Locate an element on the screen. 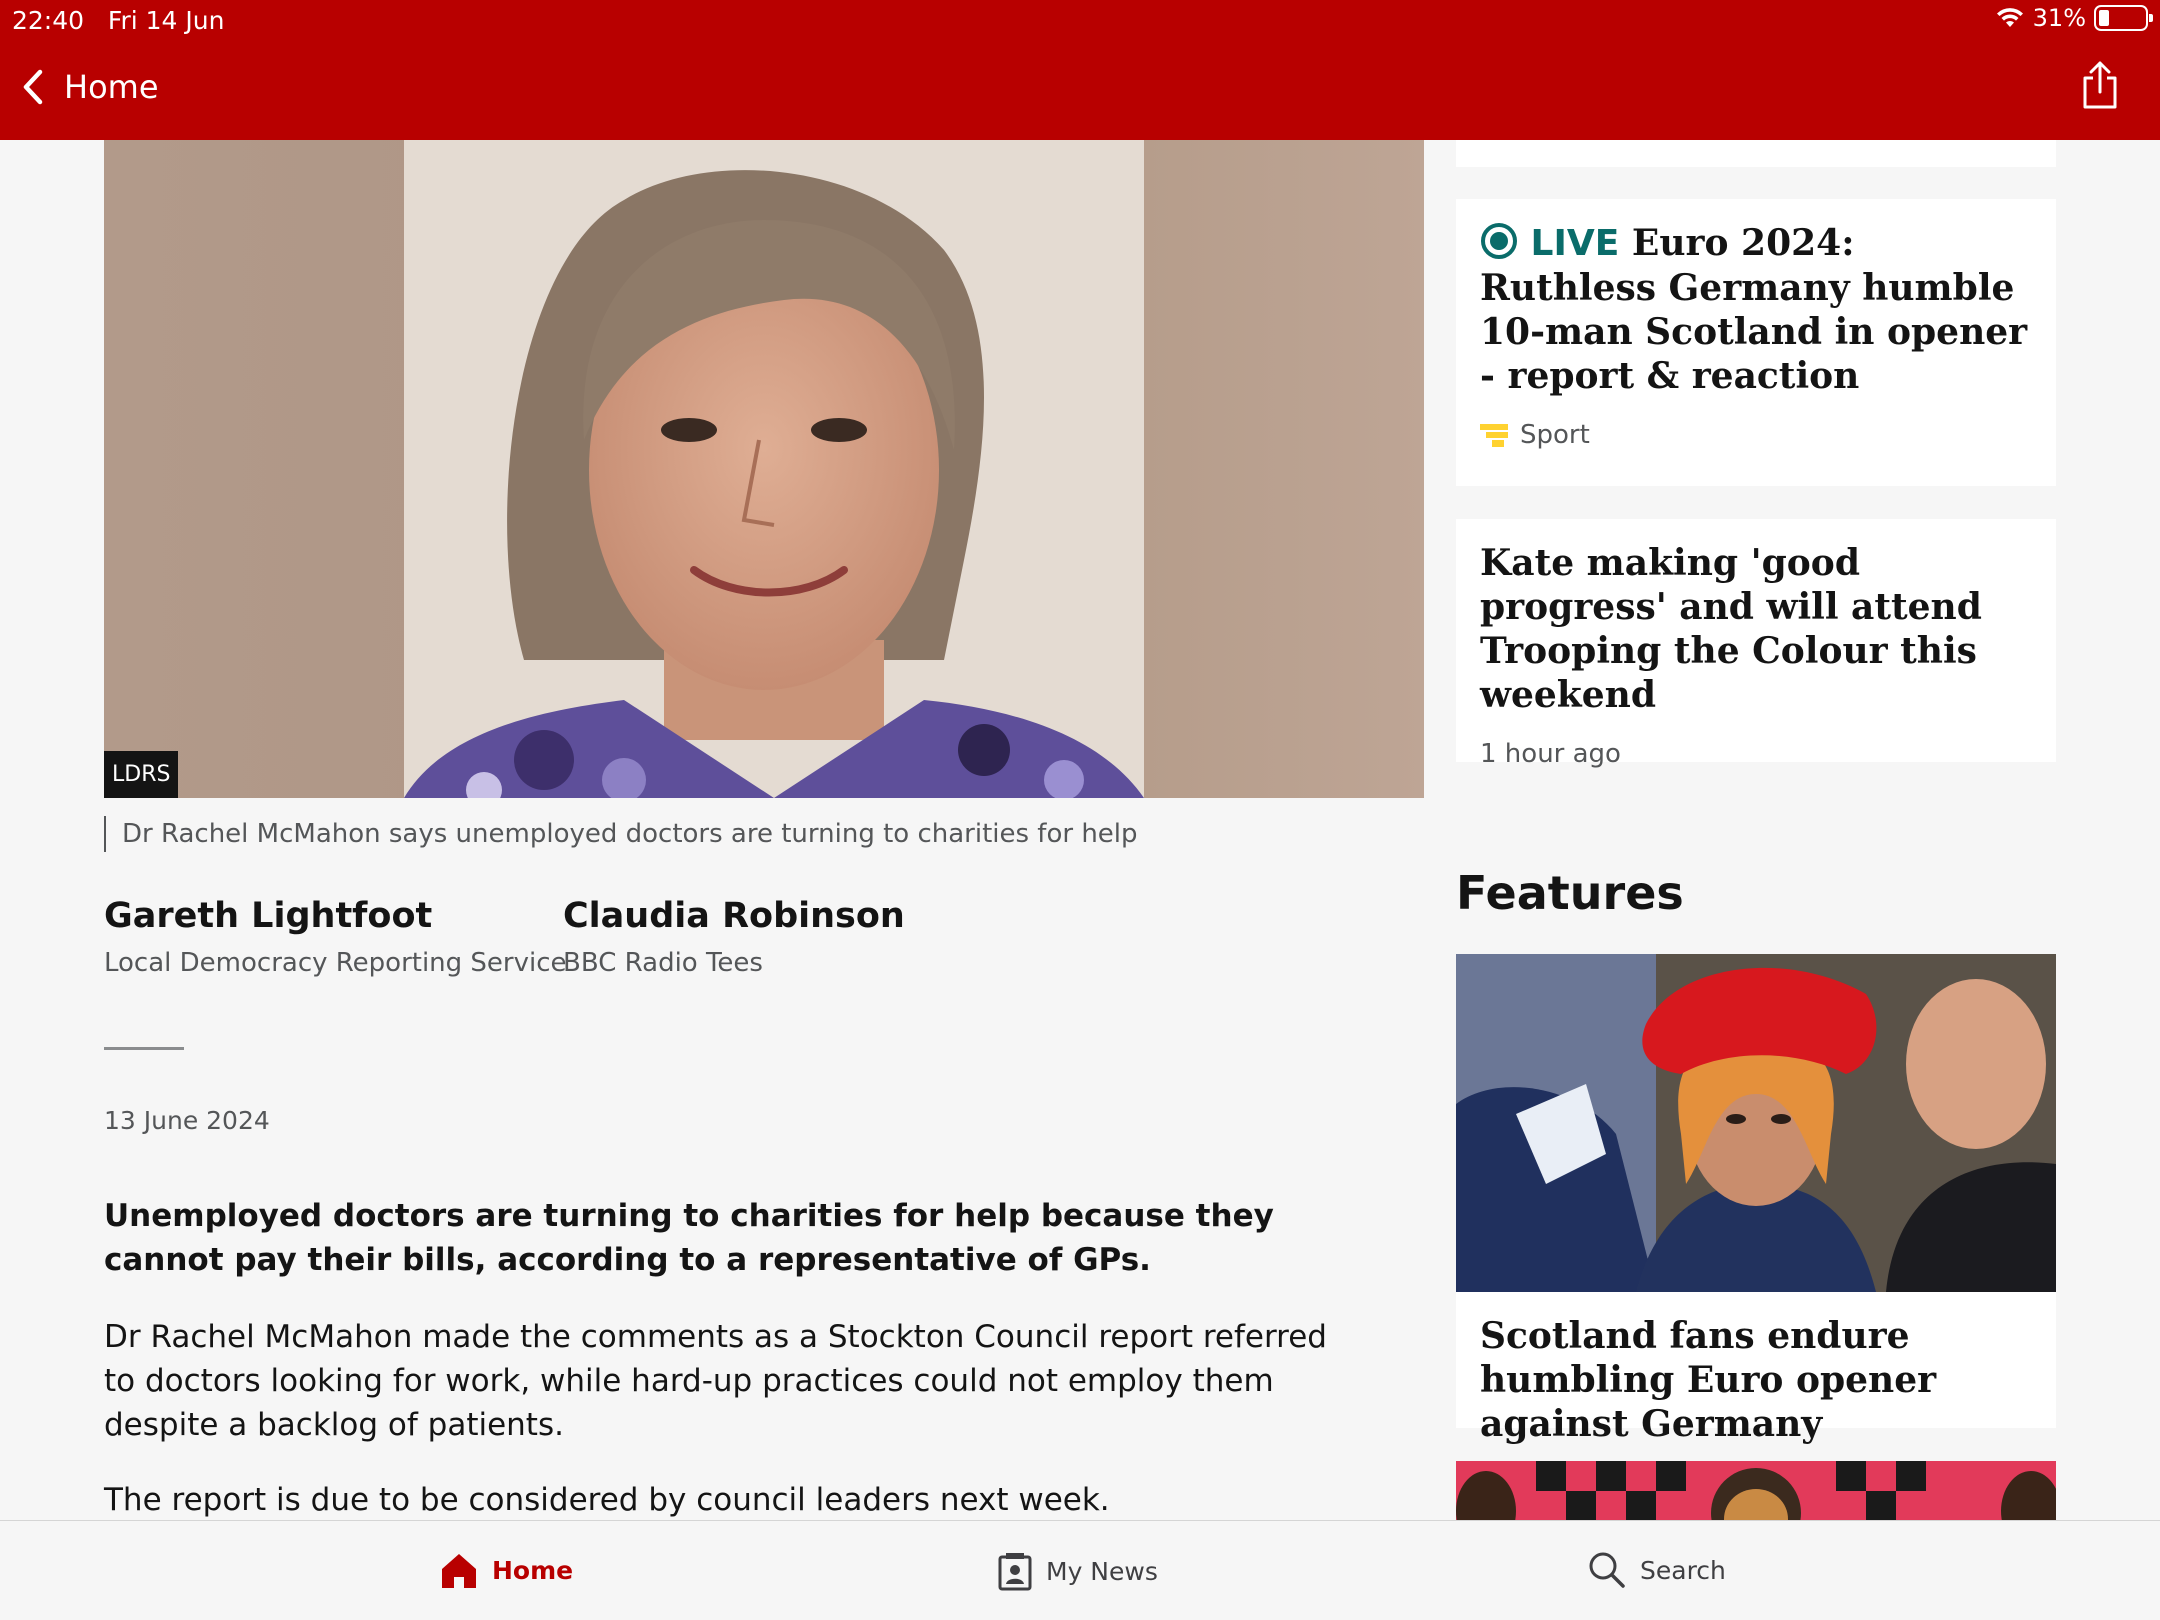  story-card-partial is located at coordinates (1756, 153).